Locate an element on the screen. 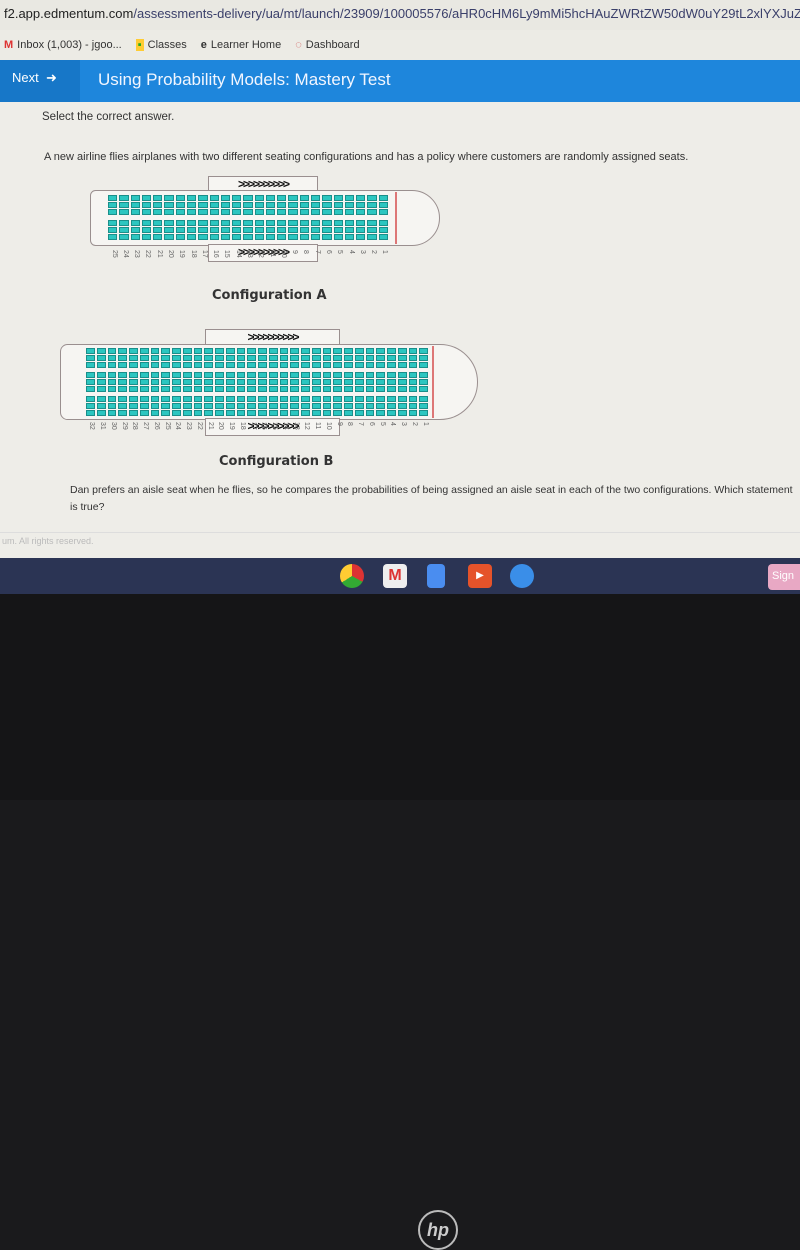 The height and width of the screenshot is (1250, 800). gmail-icon: M is located at coordinates (395, 576).